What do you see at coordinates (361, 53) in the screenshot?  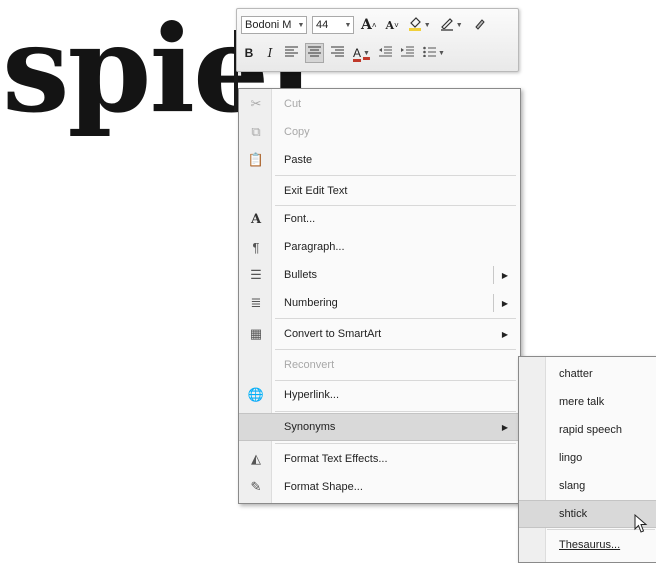 I see `font-color-button: A ▼` at bounding box center [361, 53].